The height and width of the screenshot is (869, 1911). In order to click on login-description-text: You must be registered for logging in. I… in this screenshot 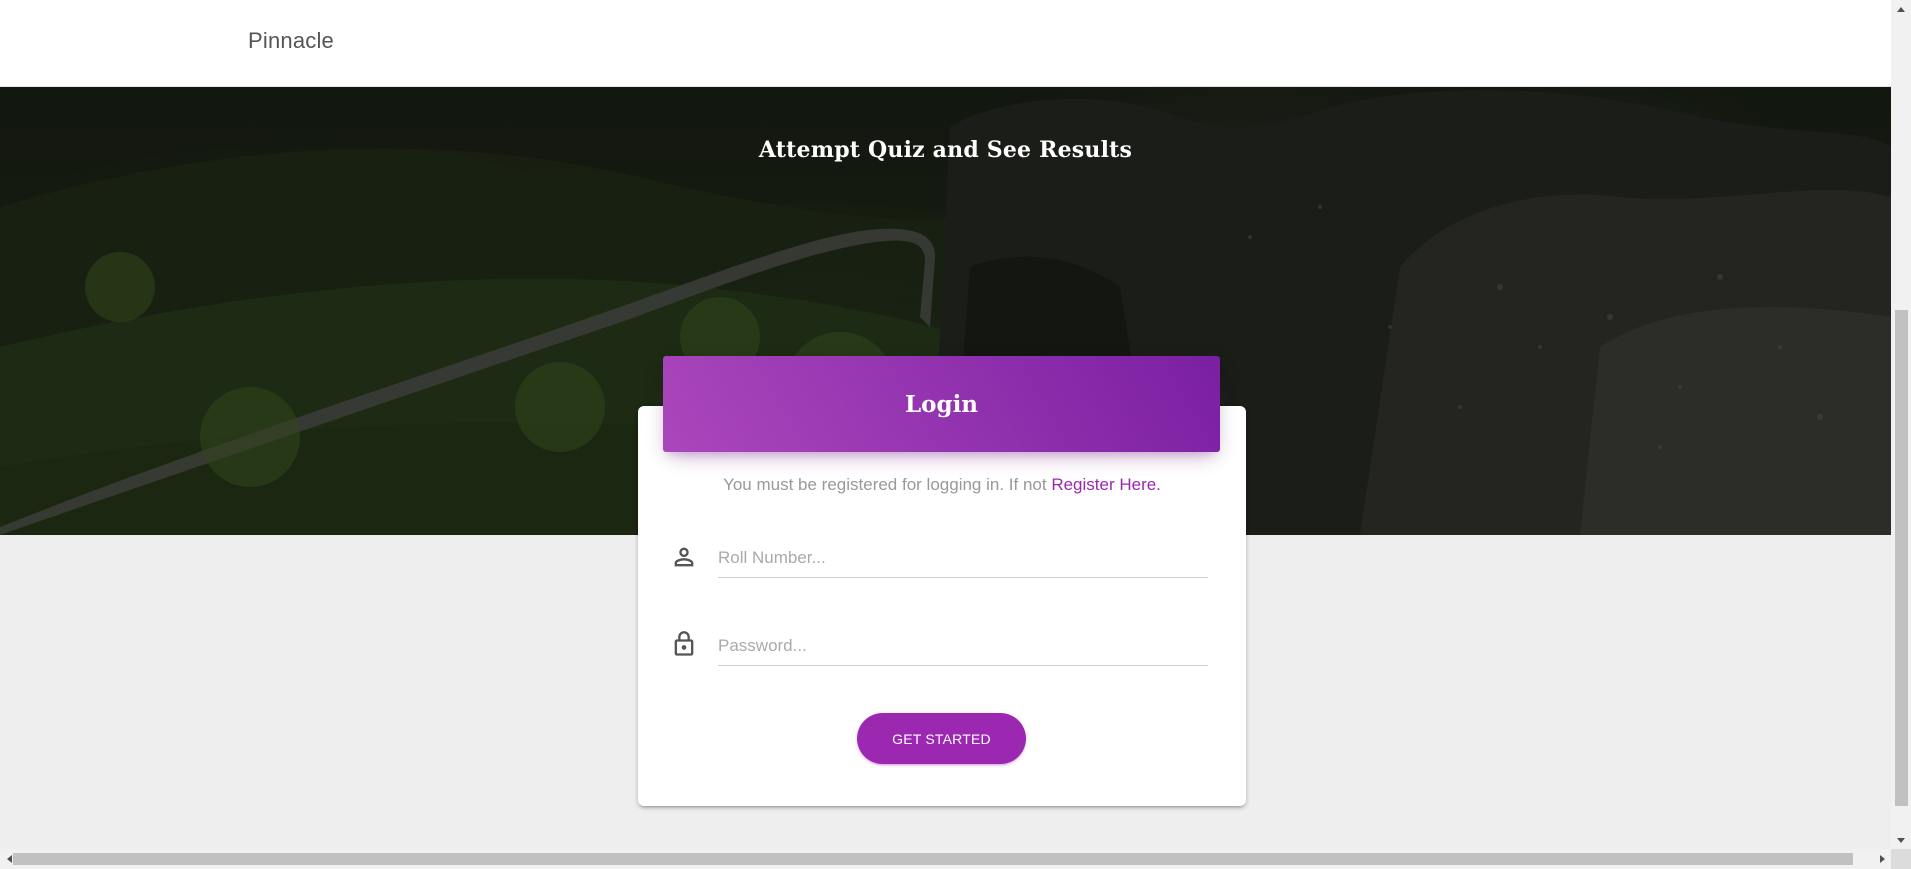, I will do `click(885, 484)`.